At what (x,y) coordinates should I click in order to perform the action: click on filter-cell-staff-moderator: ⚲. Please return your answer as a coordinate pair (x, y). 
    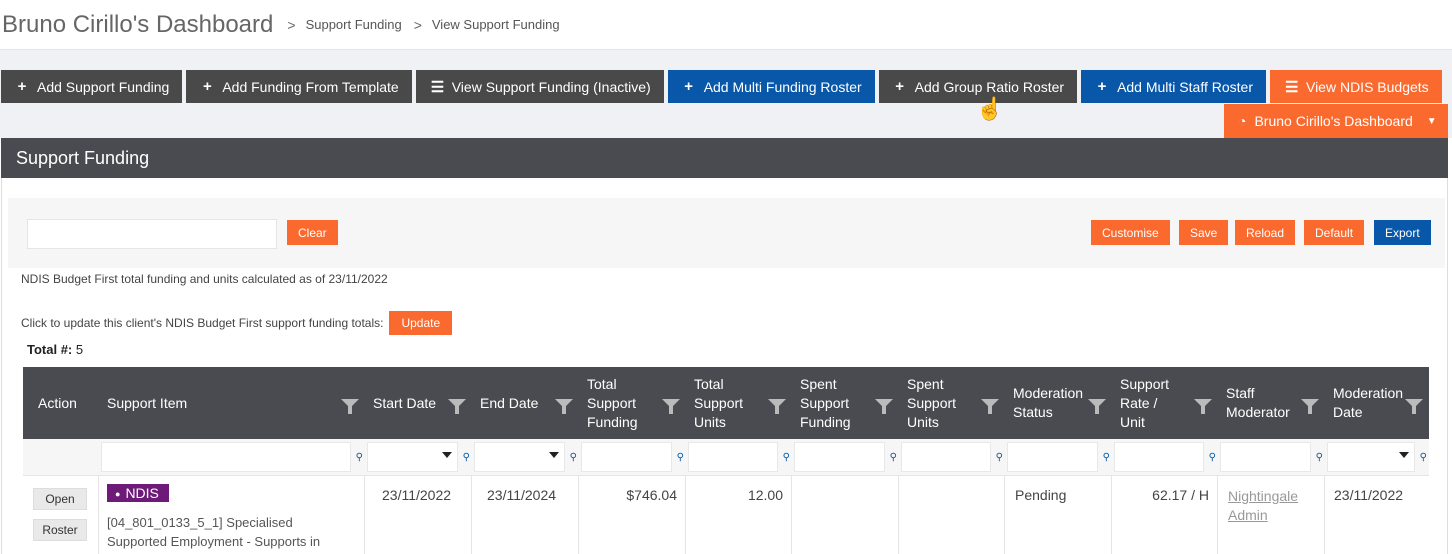
    Looking at the image, I should click on (1271, 457).